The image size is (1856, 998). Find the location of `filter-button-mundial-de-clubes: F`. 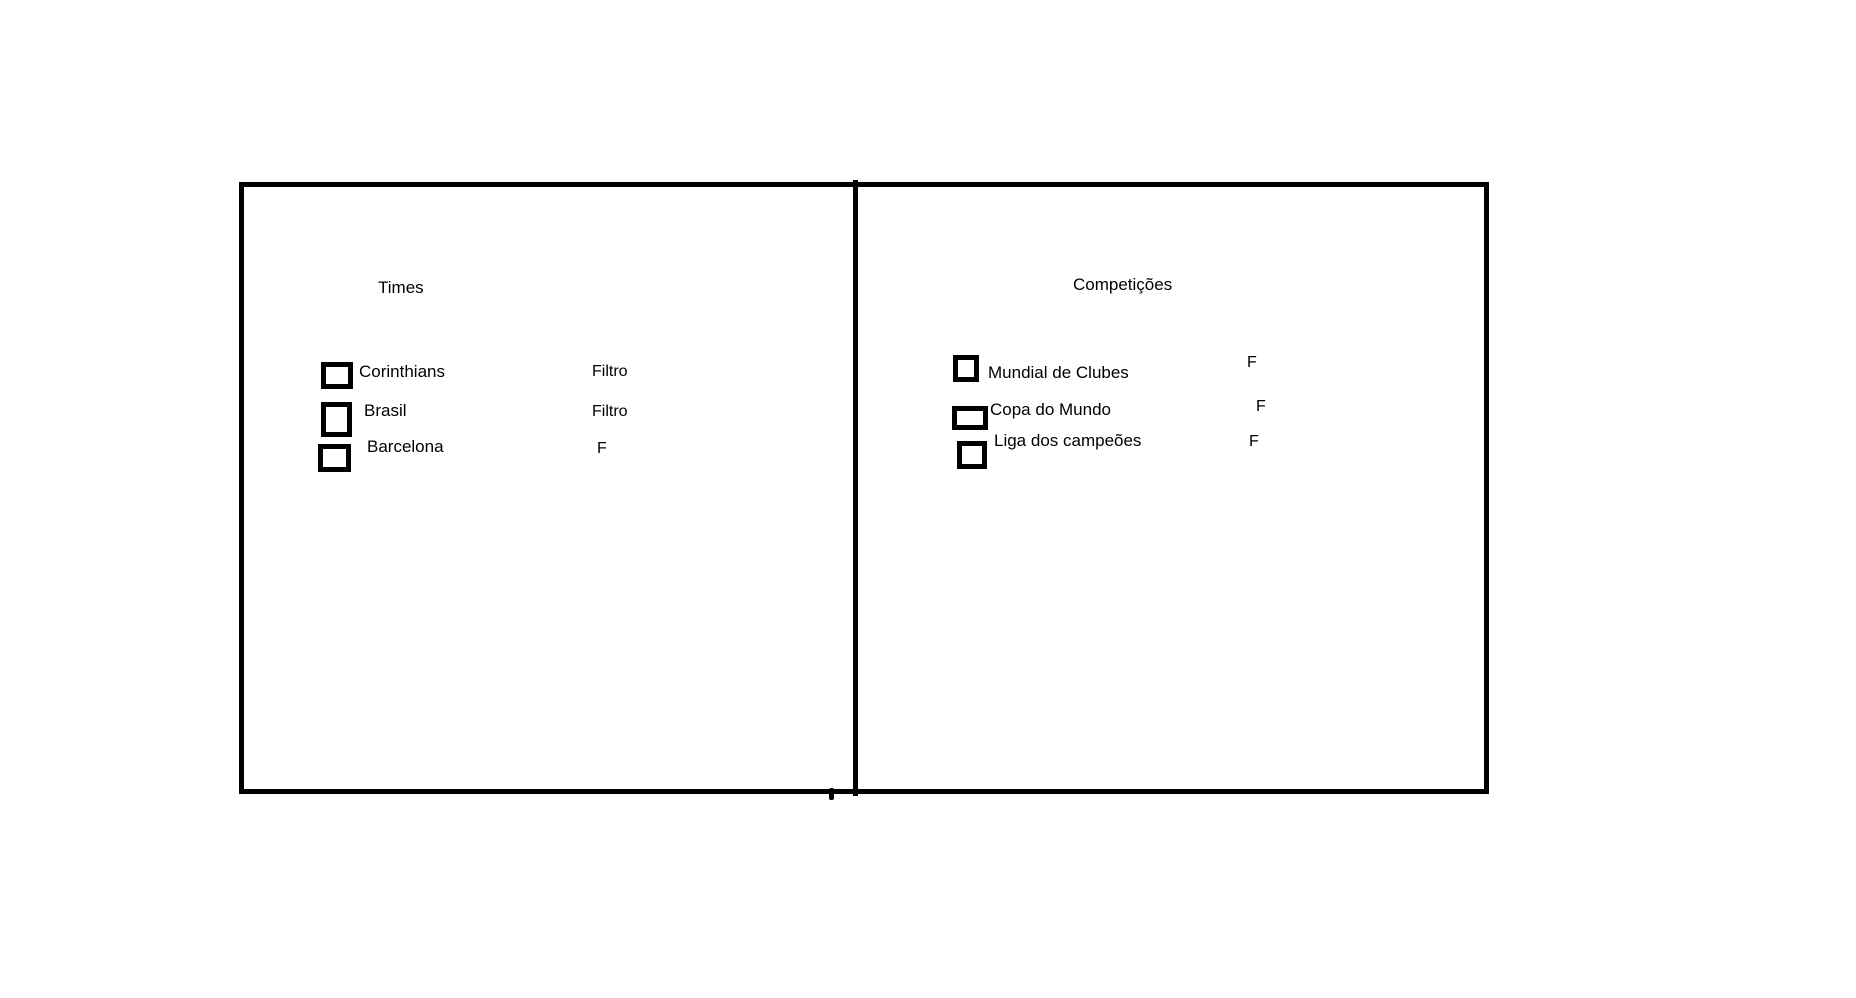

filter-button-mundial-de-clubes: F is located at coordinates (1252, 363).